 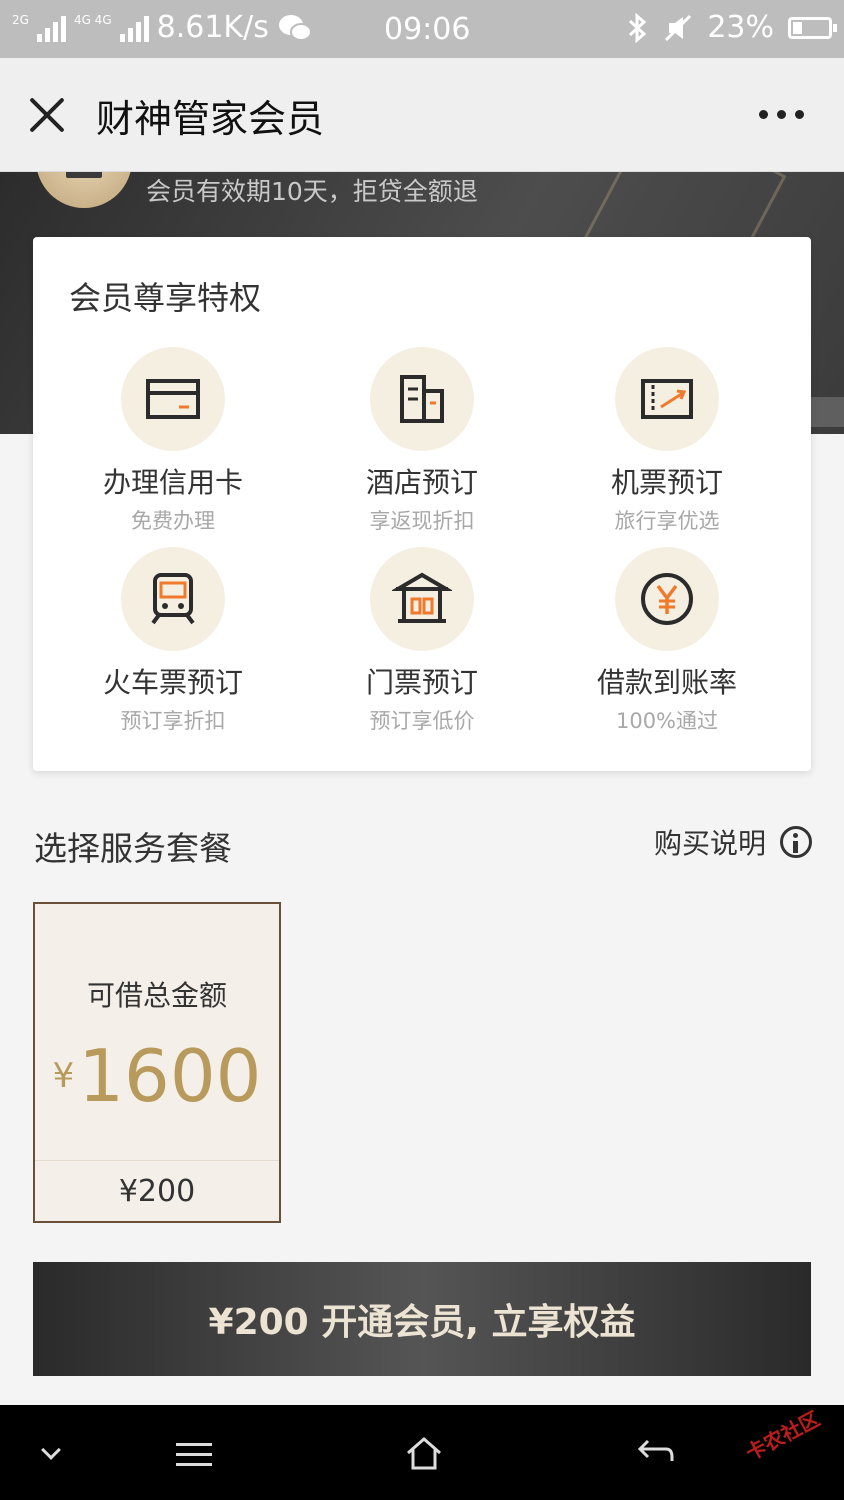 What do you see at coordinates (172, 682) in the screenshot?
I see `privilege-name: 火车票预订` at bounding box center [172, 682].